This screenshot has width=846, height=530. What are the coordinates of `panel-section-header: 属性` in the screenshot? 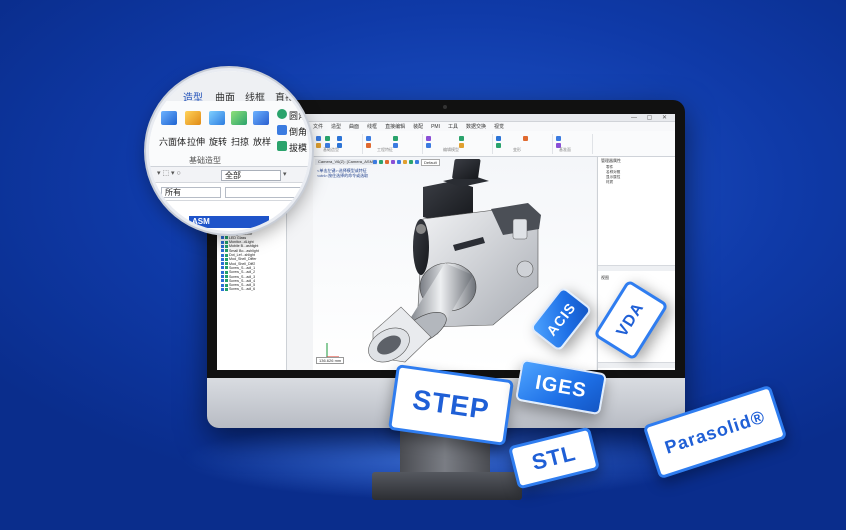 It's located at (636, 365).